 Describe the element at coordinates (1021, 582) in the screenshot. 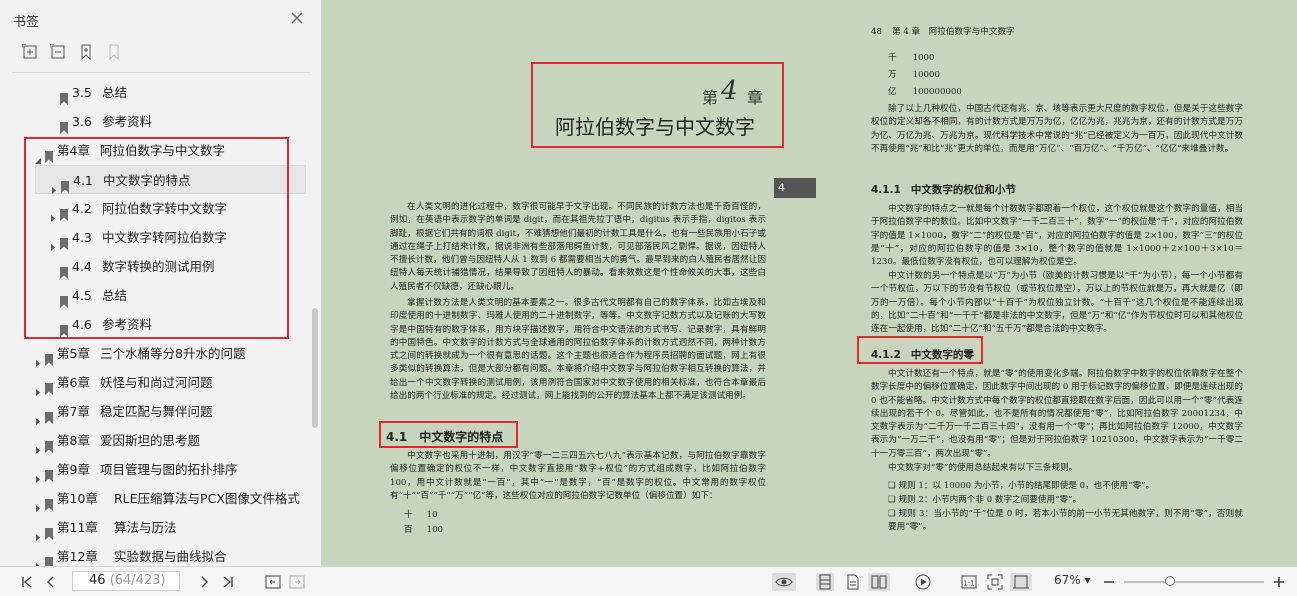

I see `fit-width-icon` at that location.